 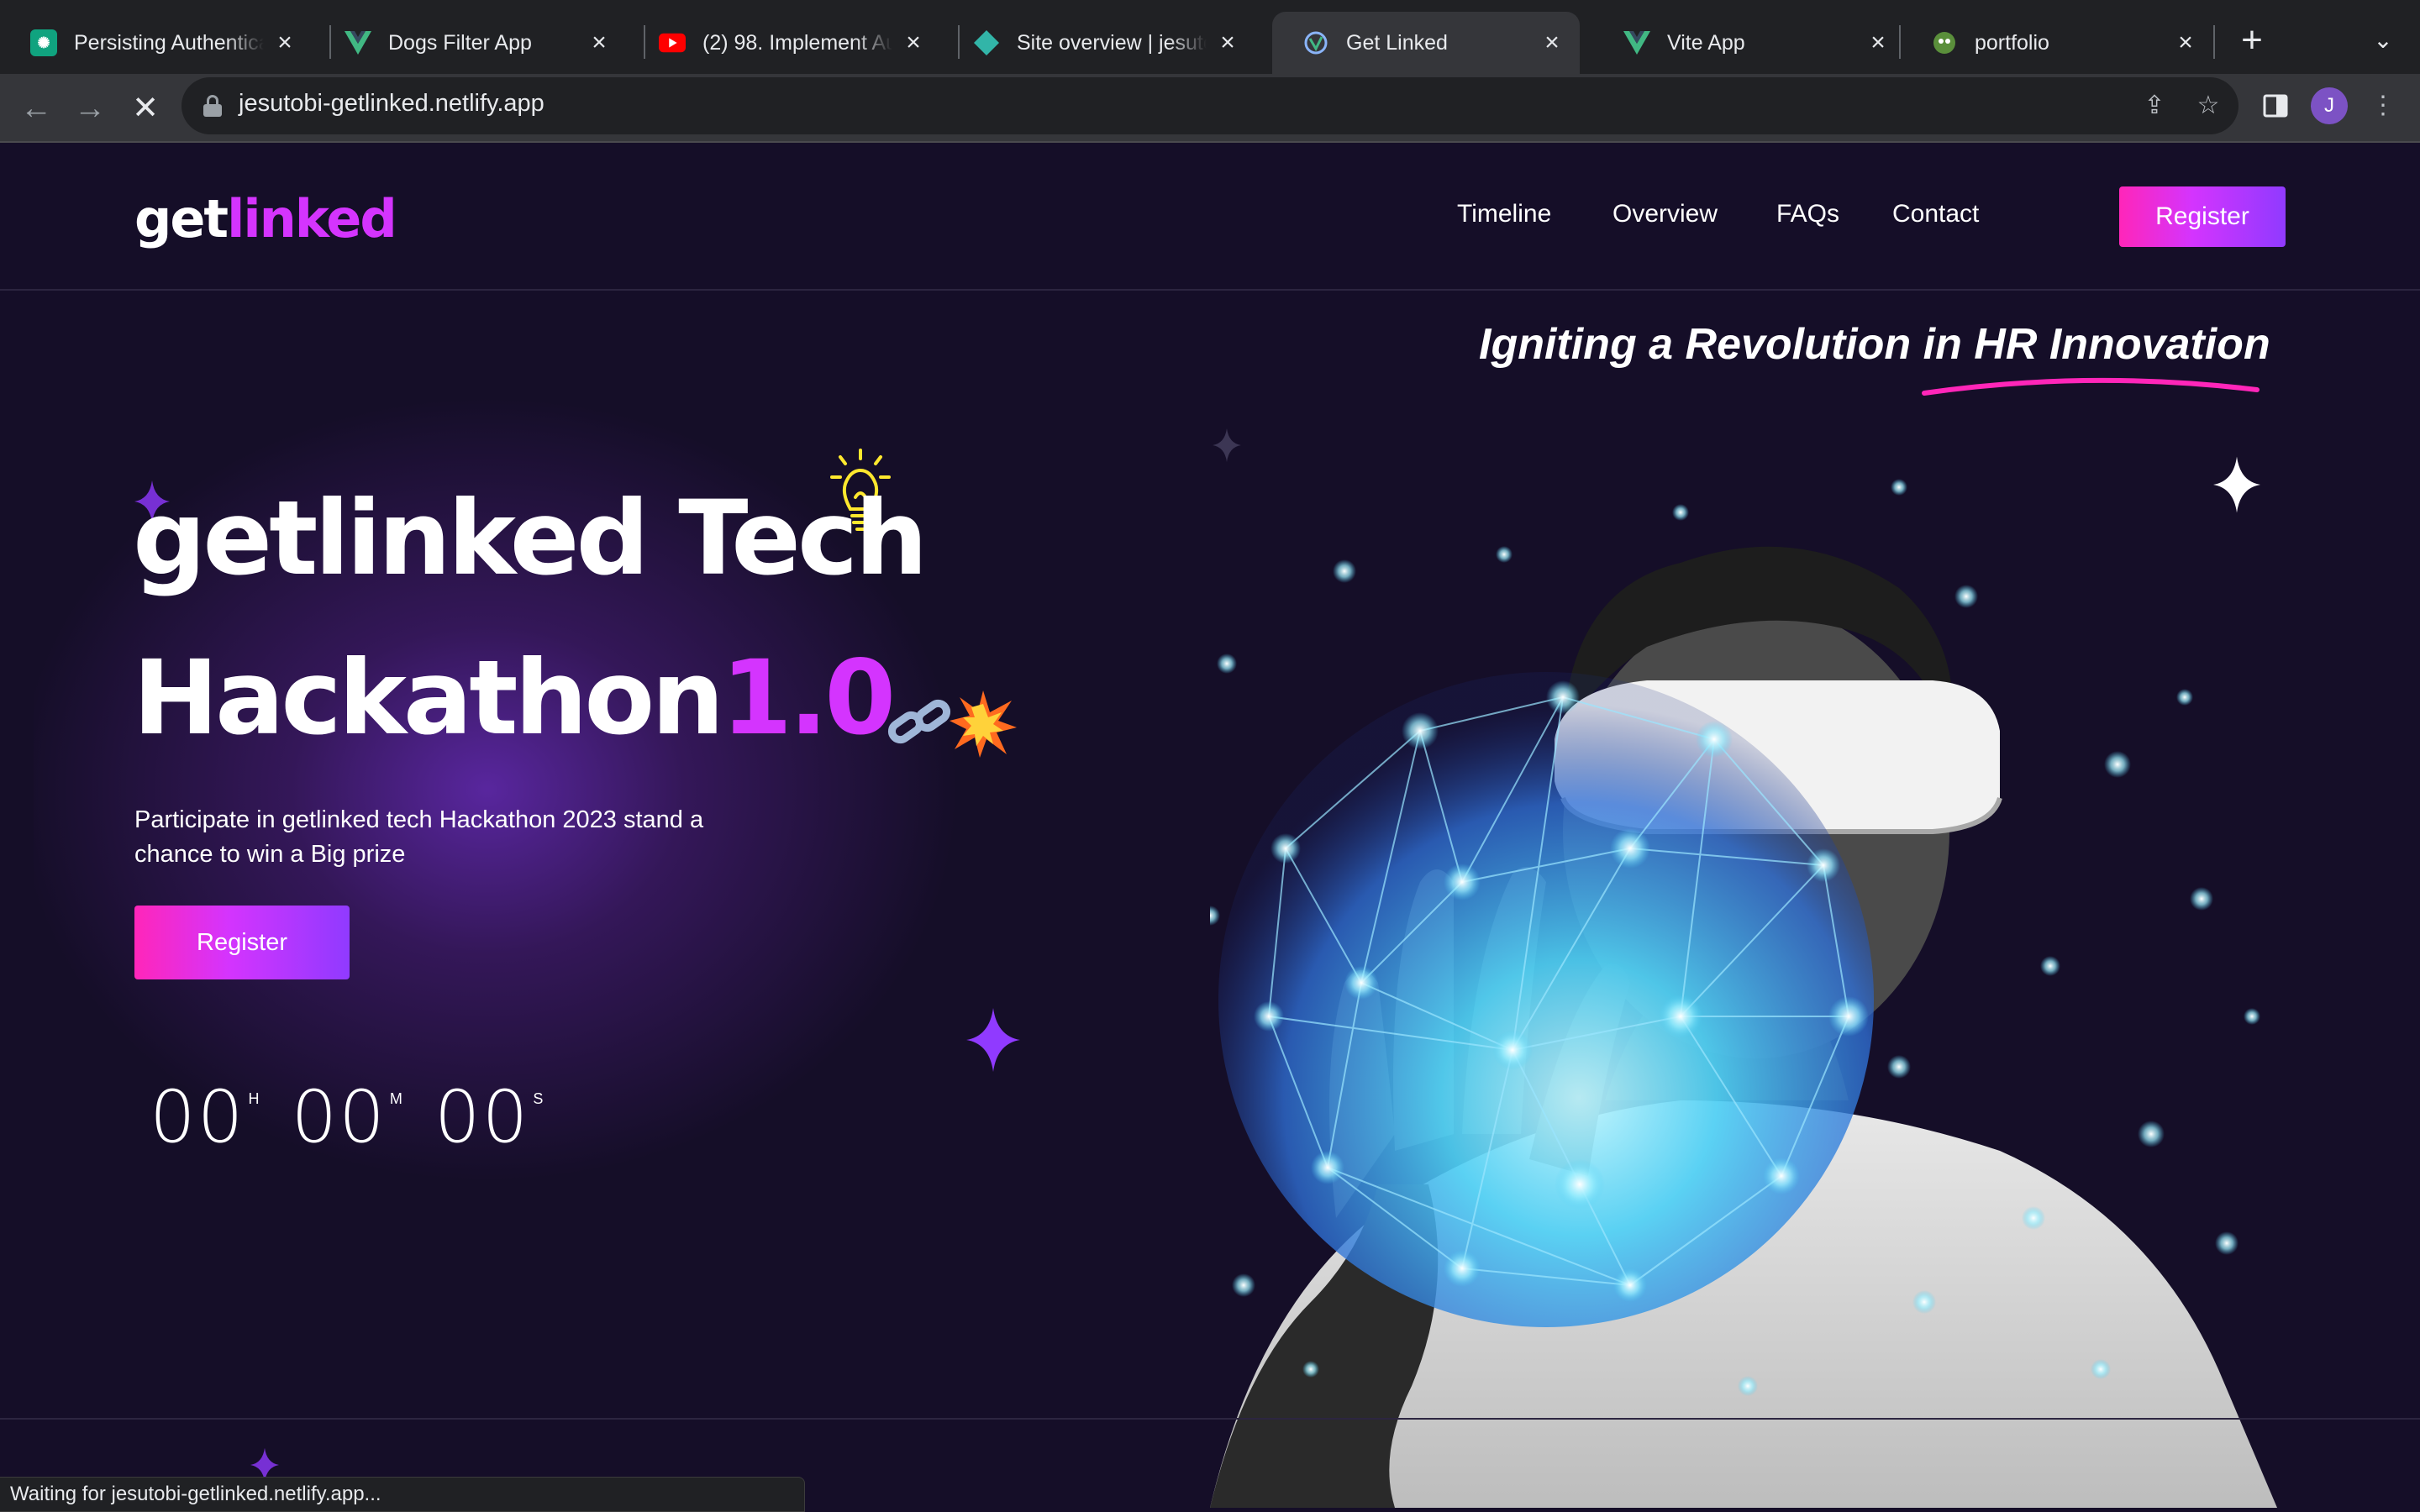 What do you see at coordinates (391, 104) in the screenshot?
I see `url-text: jesutobi-getlinked.netlify.app` at bounding box center [391, 104].